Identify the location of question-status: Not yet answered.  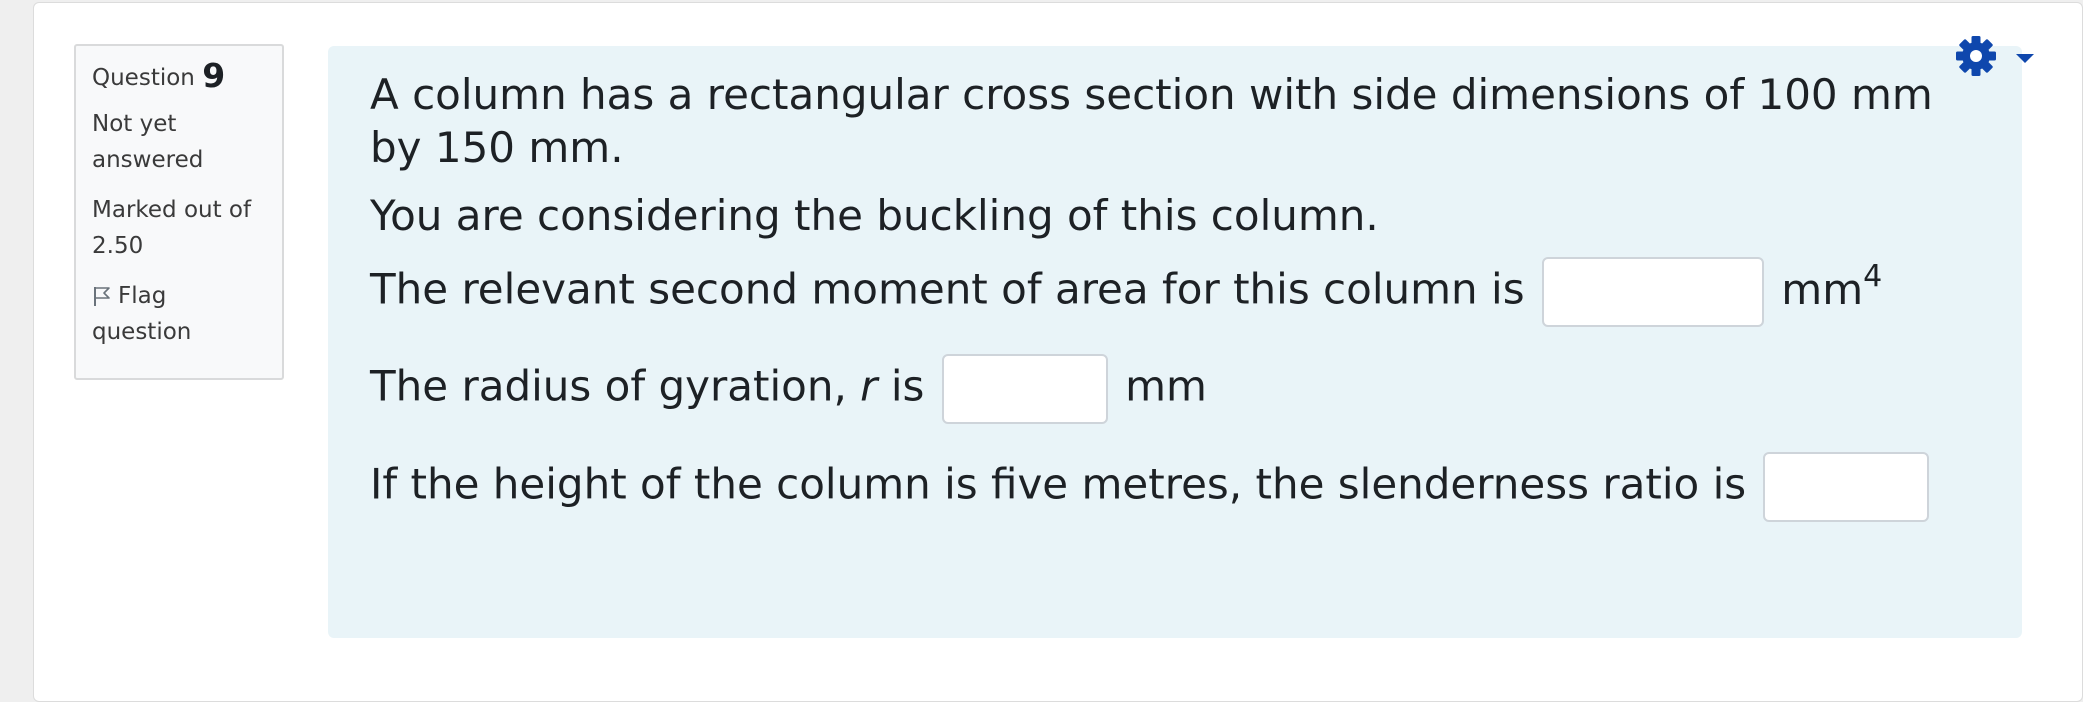
(148, 142).